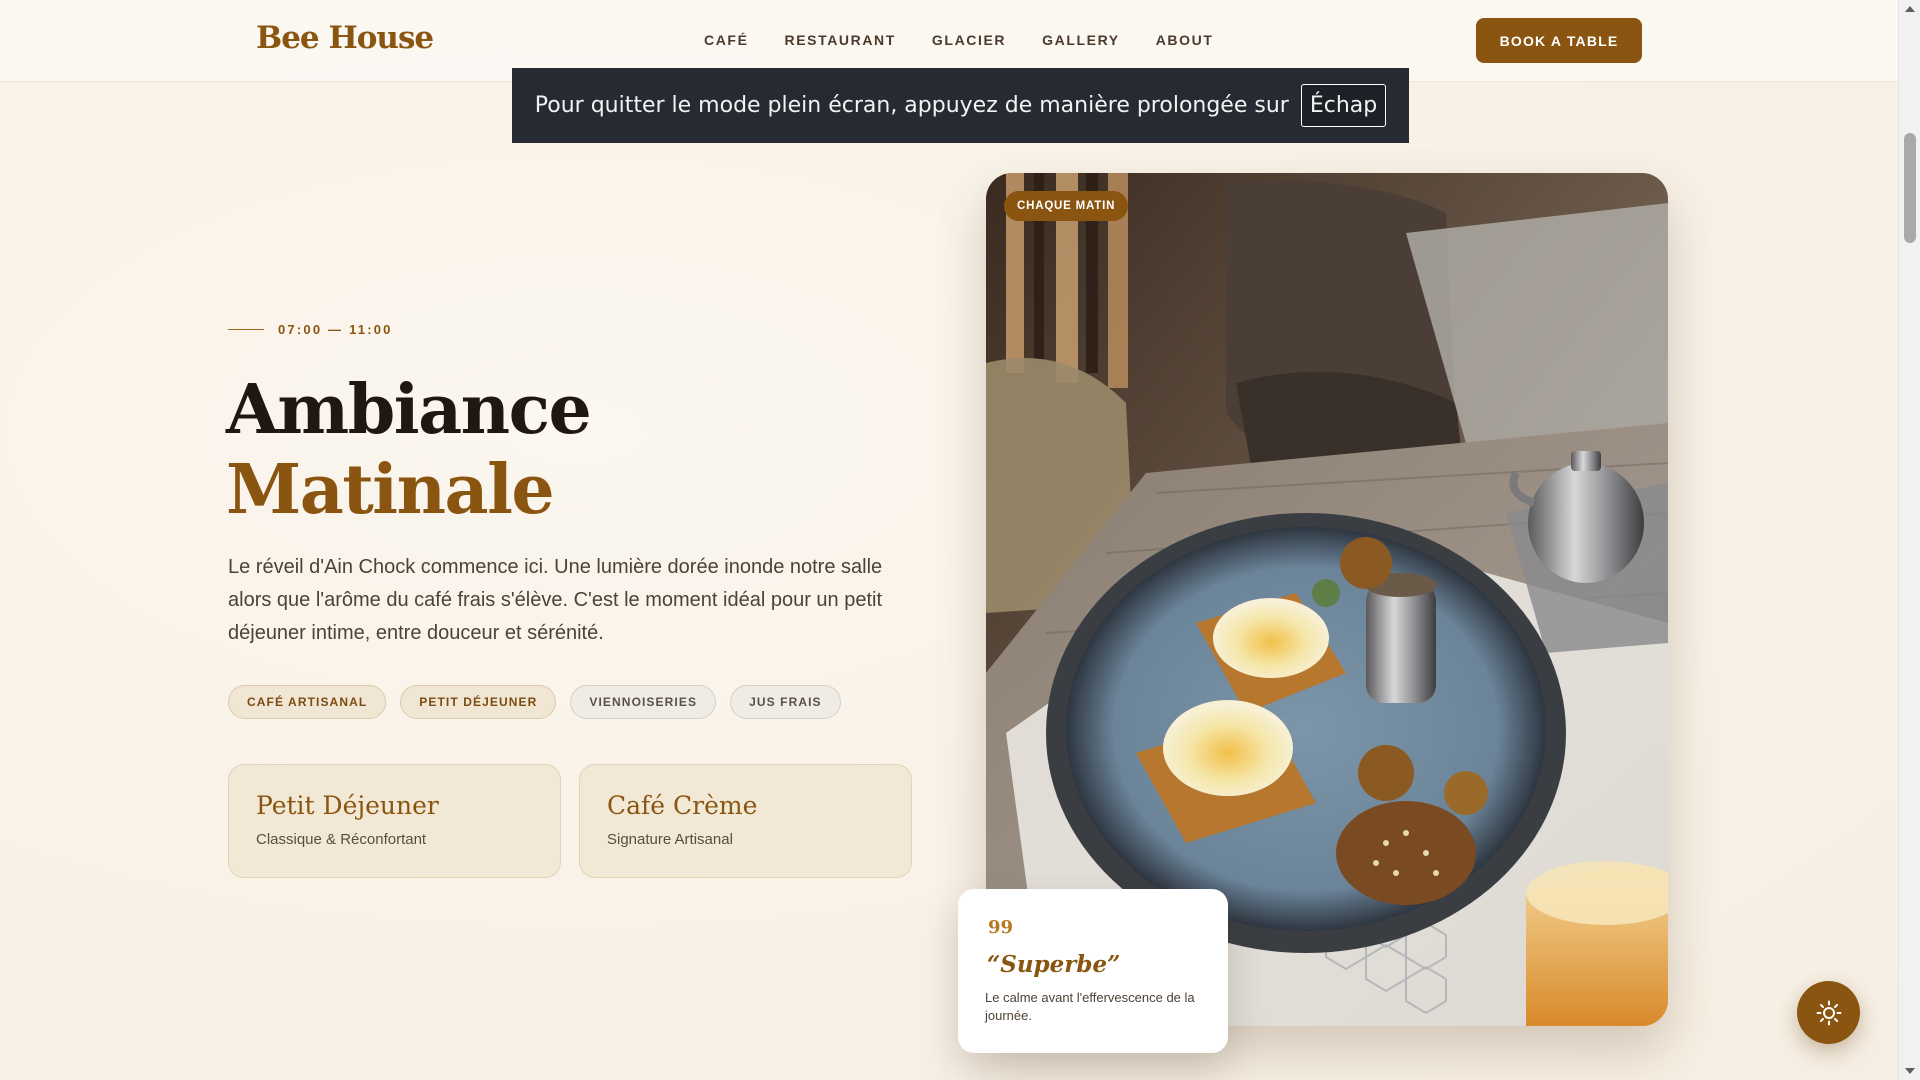 Image resolution: width=1920 pixels, height=1080 pixels. I want to click on scroll-up-arrow-icon, so click(1910, 9).